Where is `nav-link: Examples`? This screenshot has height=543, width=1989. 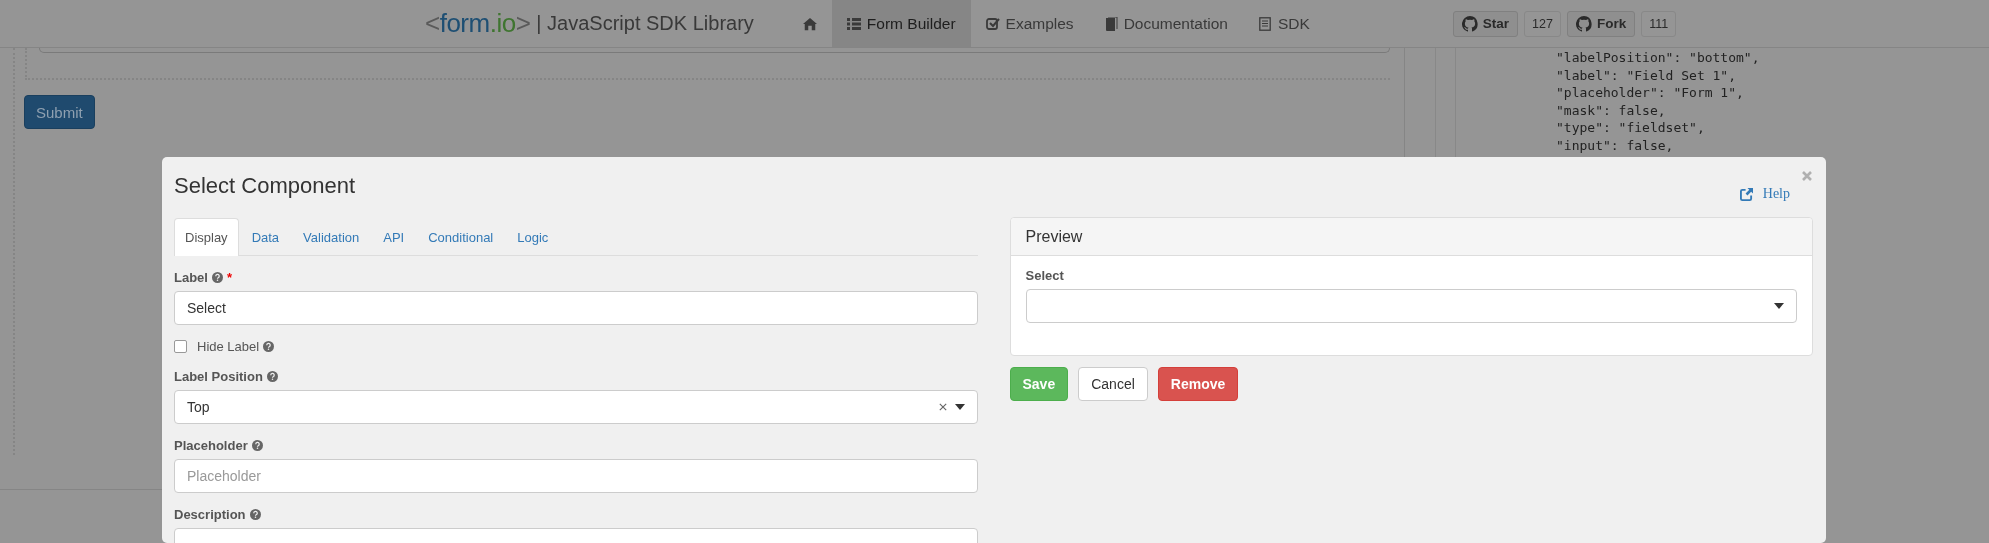
nav-link: Examples is located at coordinates (1029, 23).